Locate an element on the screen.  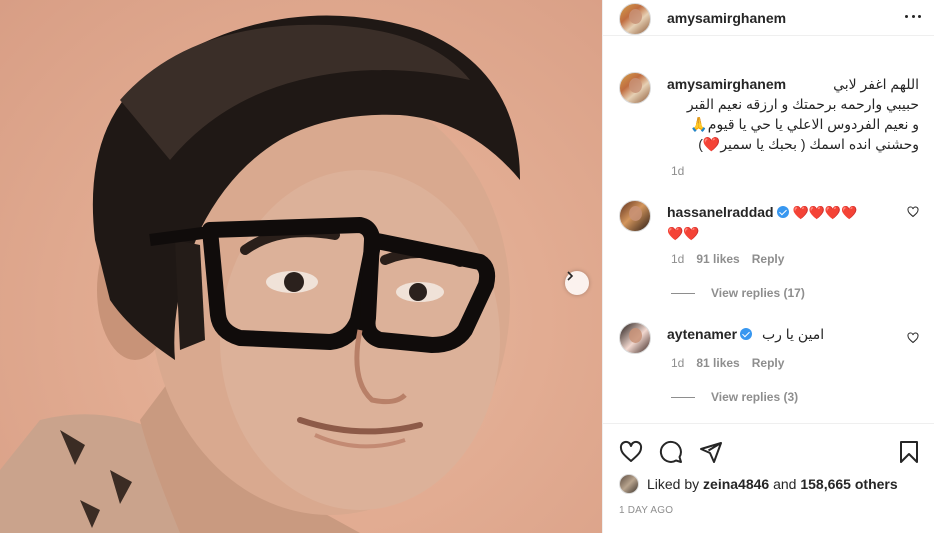
commenter-username: hassanelraddad is located at coordinates (720, 212).